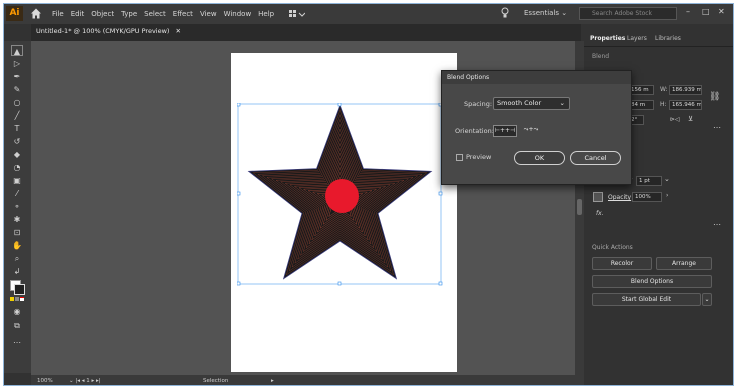  I want to click on spacing-value: Smooth Color, so click(519, 103).